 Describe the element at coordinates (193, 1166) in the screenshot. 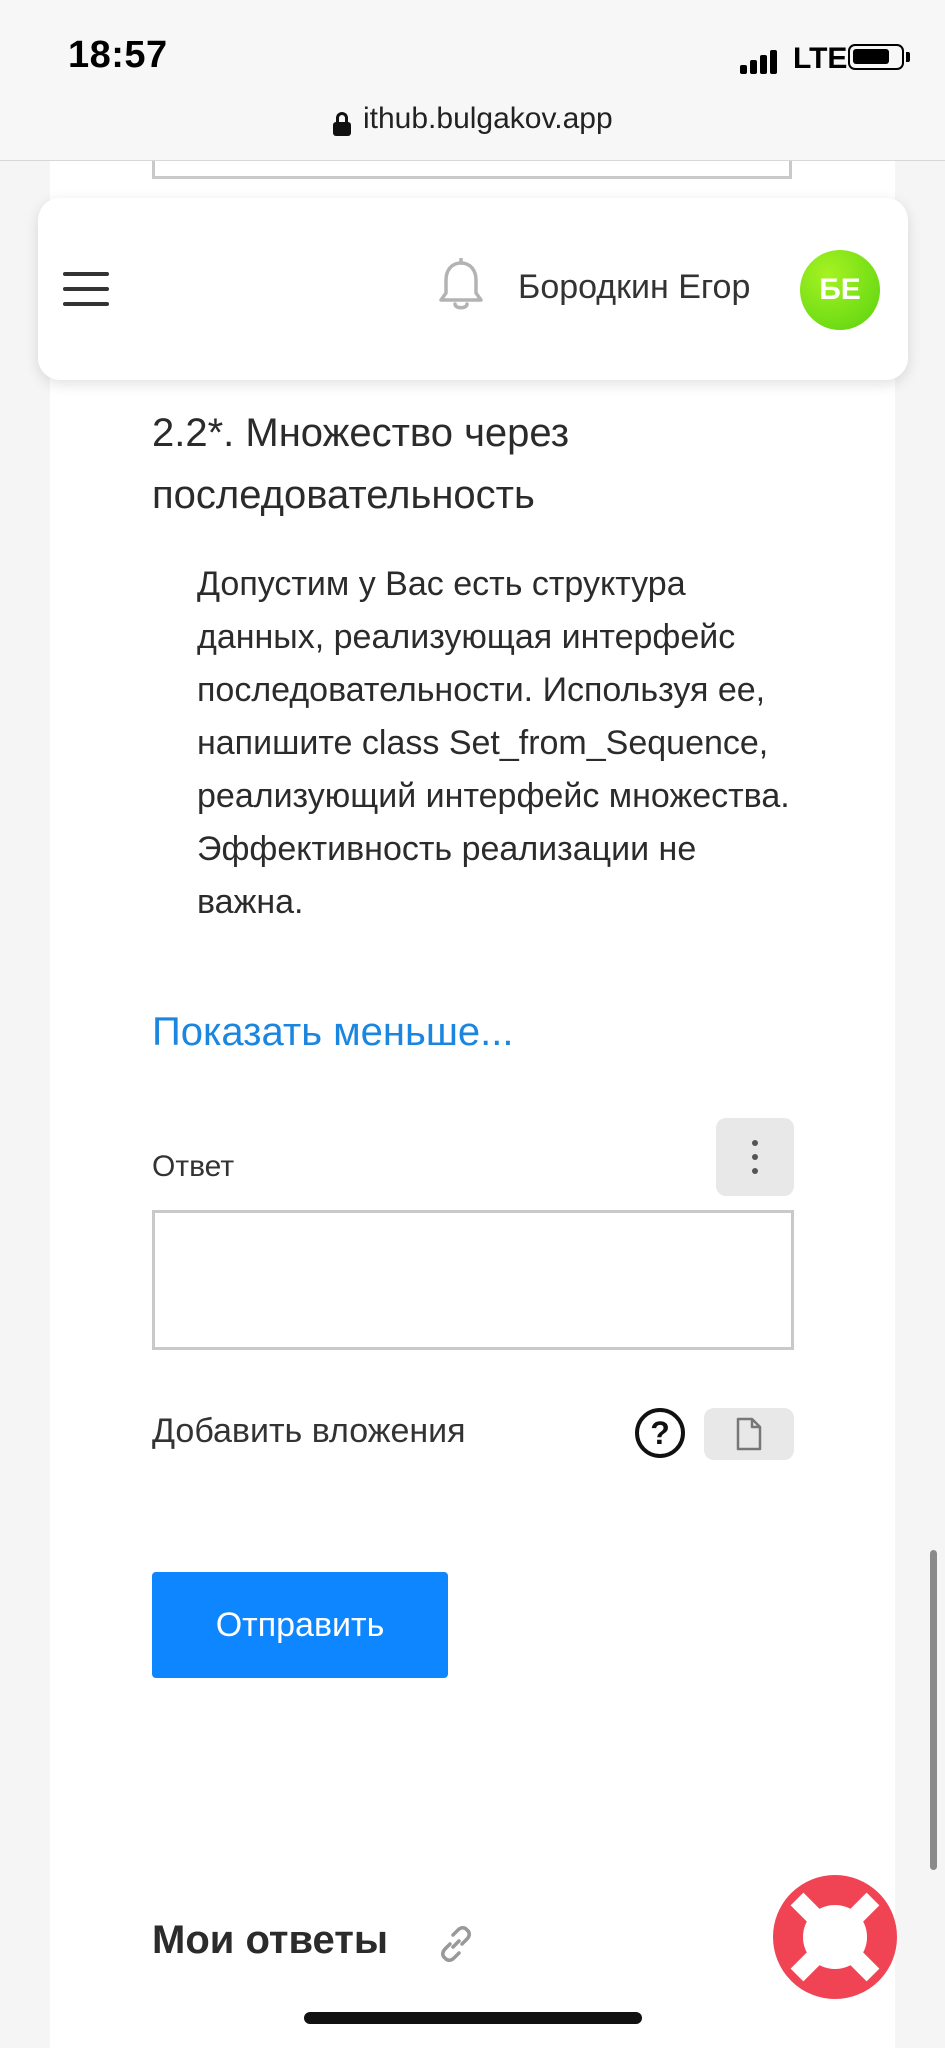

I see `answer-label: Ответ` at that location.